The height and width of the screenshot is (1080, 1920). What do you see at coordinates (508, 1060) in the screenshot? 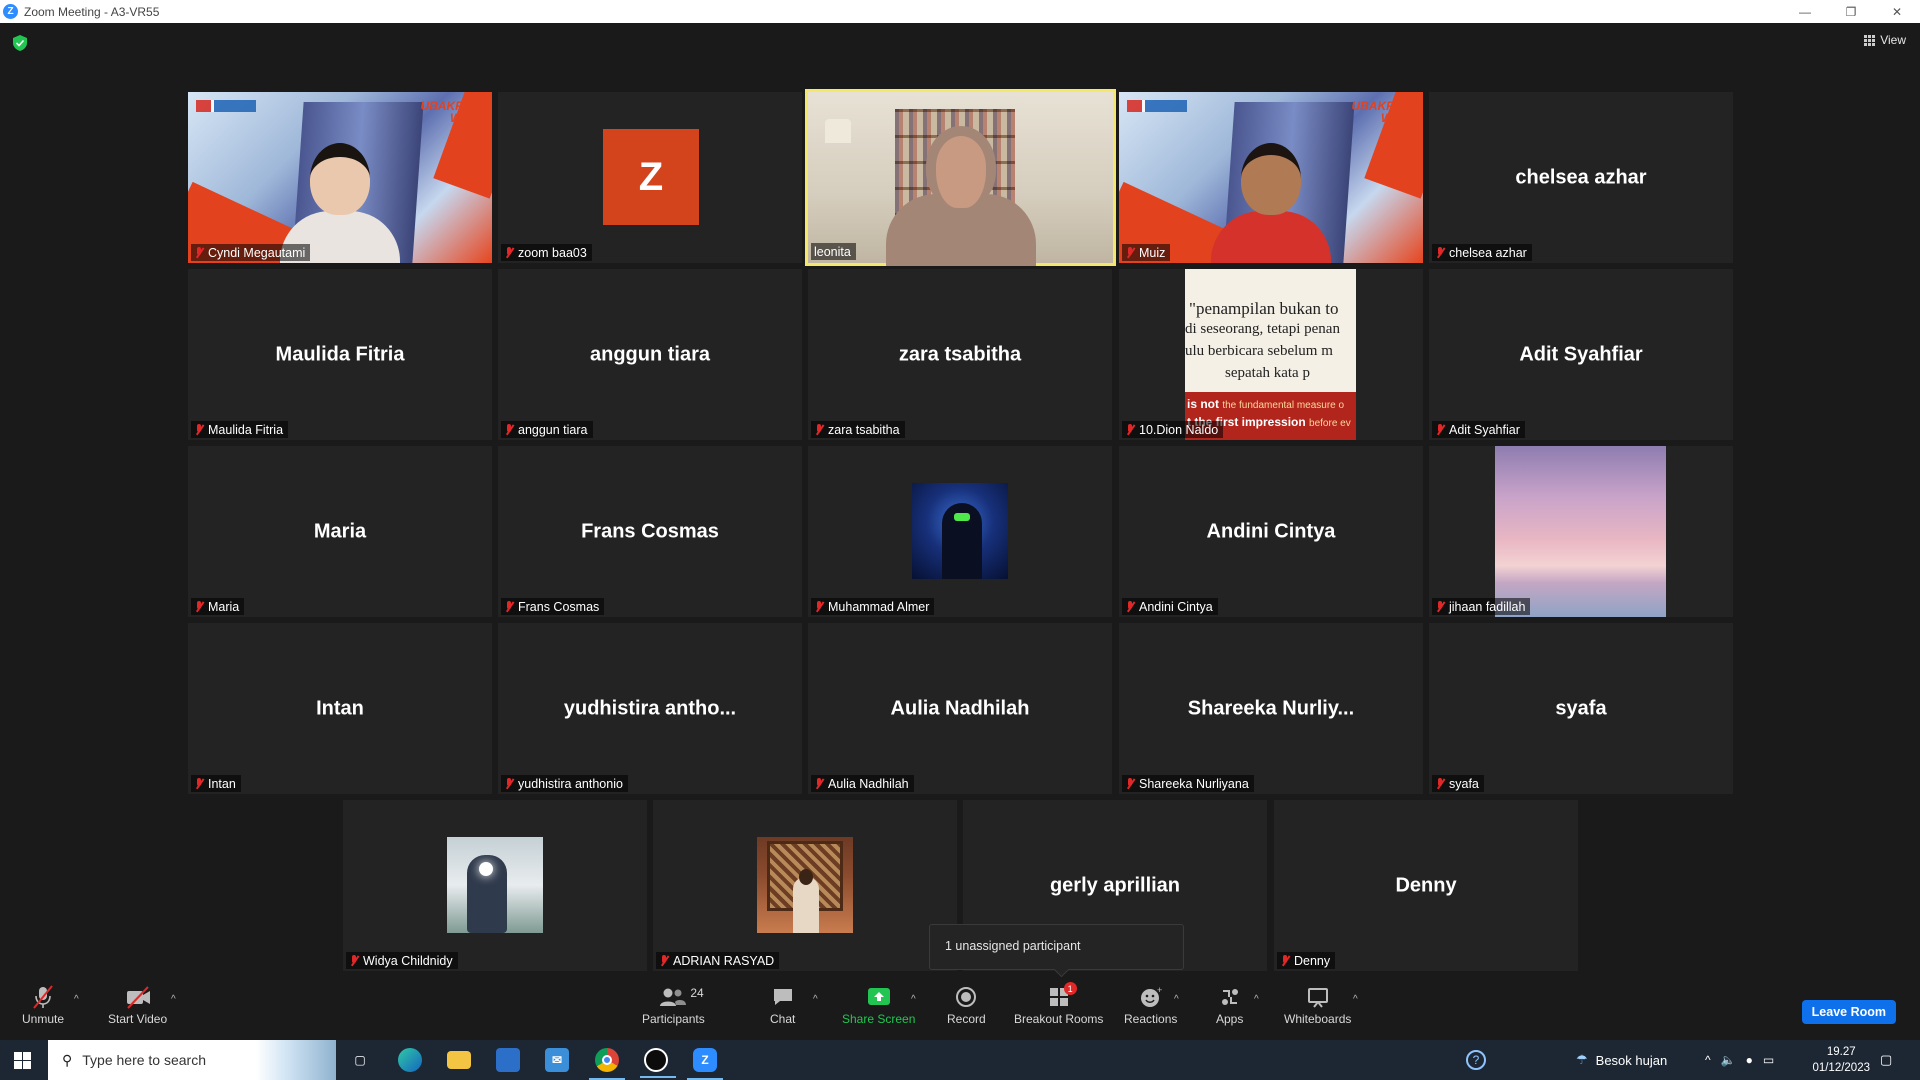
I see `microsoft-store-icon` at bounding box center [508, 1060].